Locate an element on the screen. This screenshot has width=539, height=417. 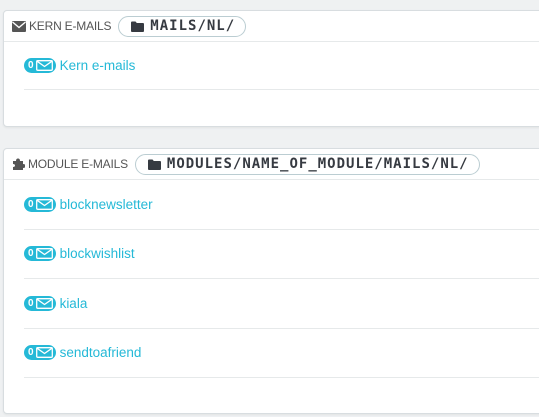
path-badge: MAILS/NL/ is located at coordinates (182, 26).